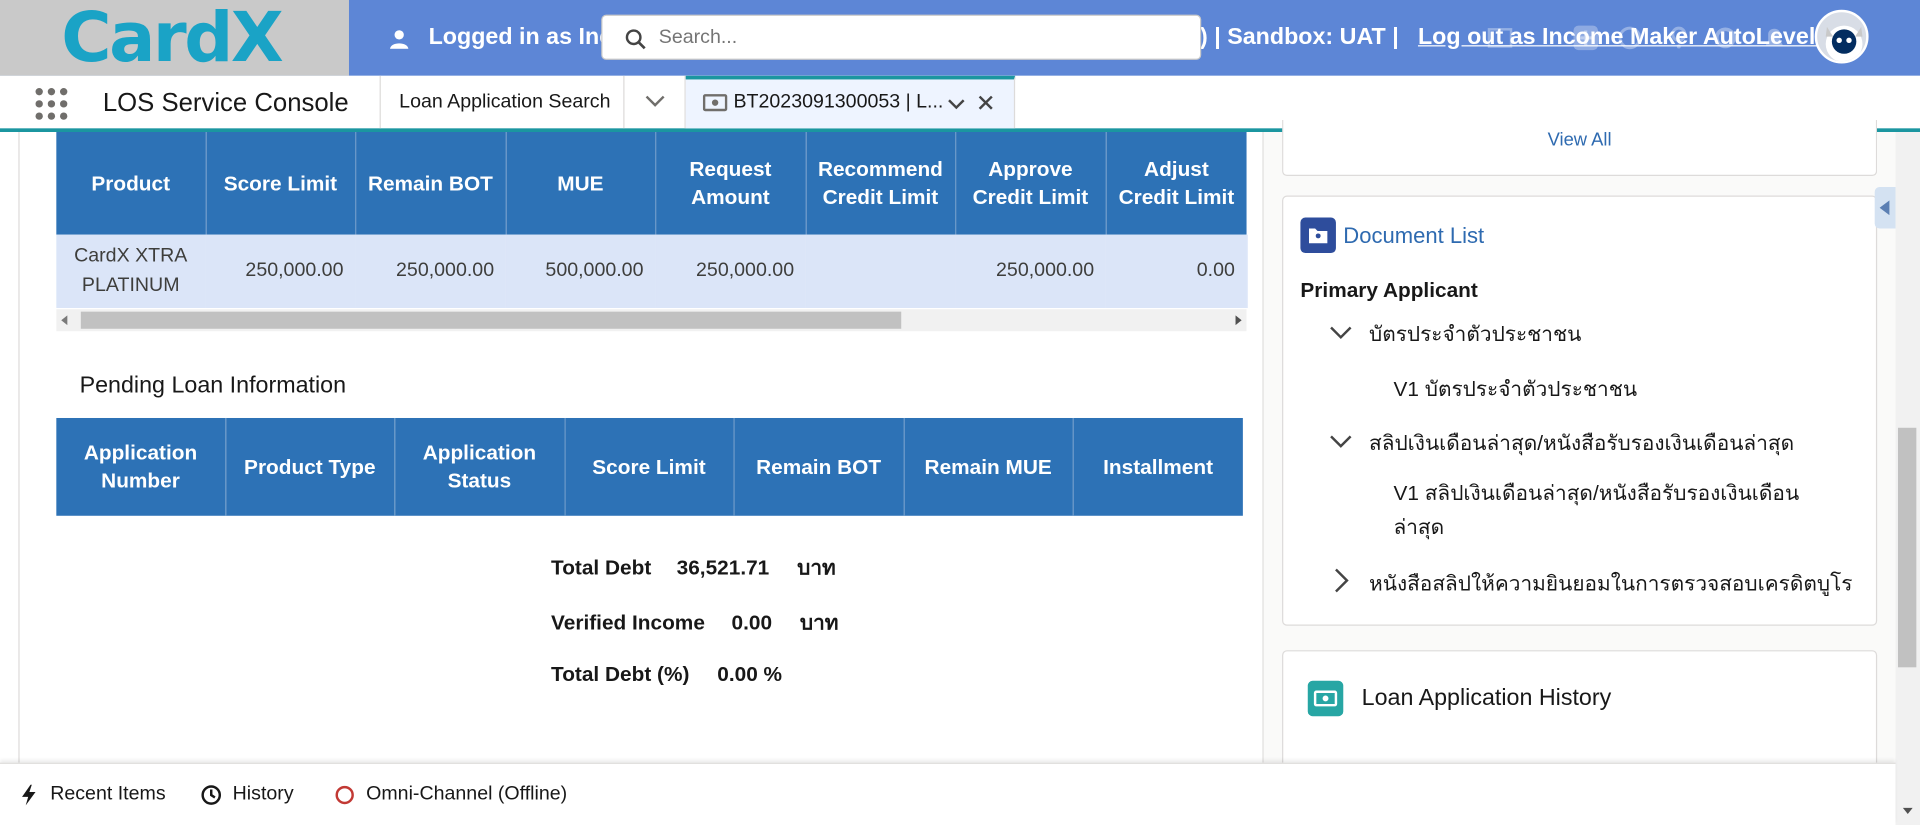  I want to click on chevron-right-icon, so click(1340, 580).